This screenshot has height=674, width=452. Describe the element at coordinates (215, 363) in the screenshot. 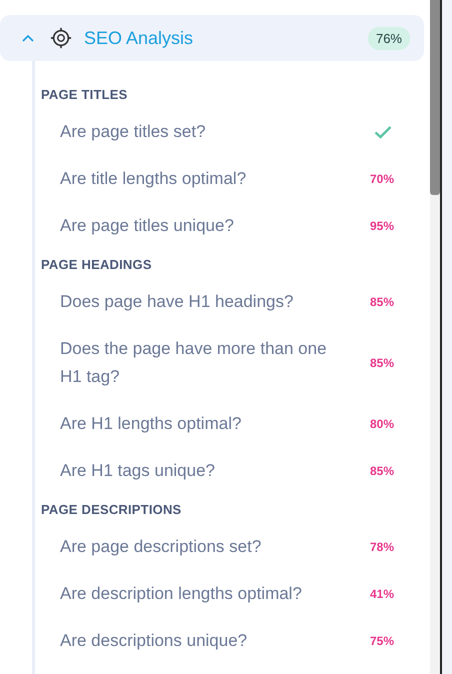

I see `check-label: Does the page have more than one H1 tag?` at that location.